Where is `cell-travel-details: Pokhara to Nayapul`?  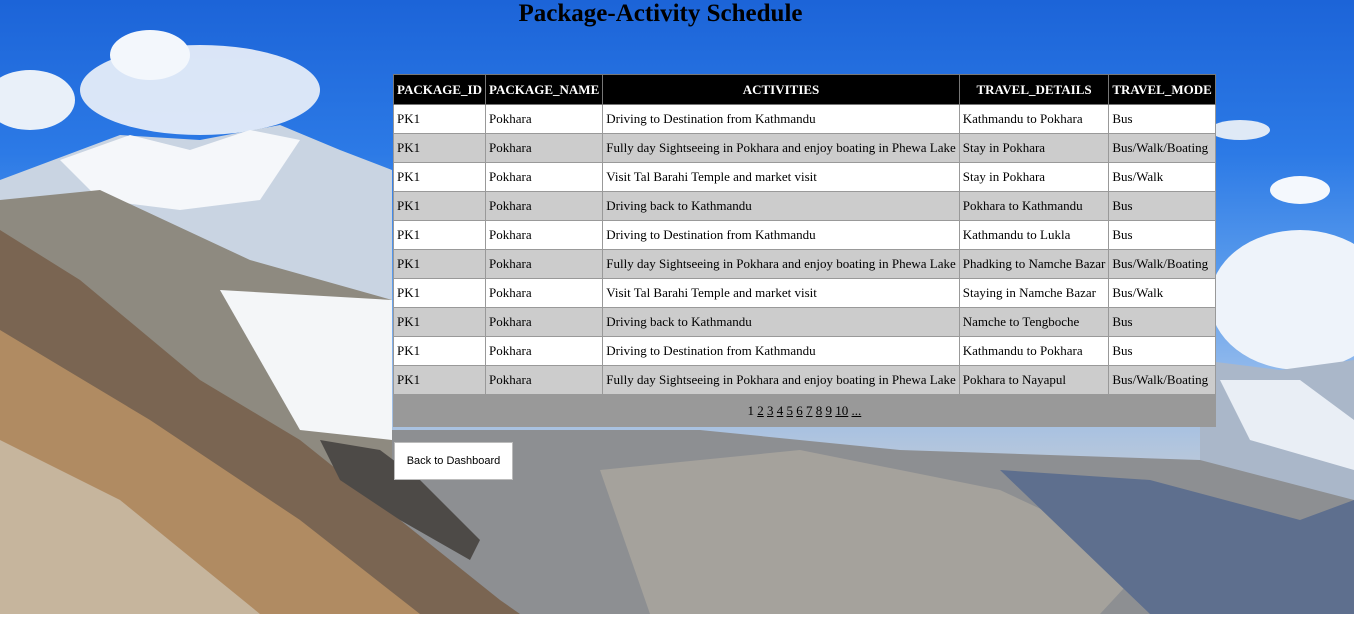 cell-travel-details: Pokhara to Nayapul is located at coordinates (1034, 380).